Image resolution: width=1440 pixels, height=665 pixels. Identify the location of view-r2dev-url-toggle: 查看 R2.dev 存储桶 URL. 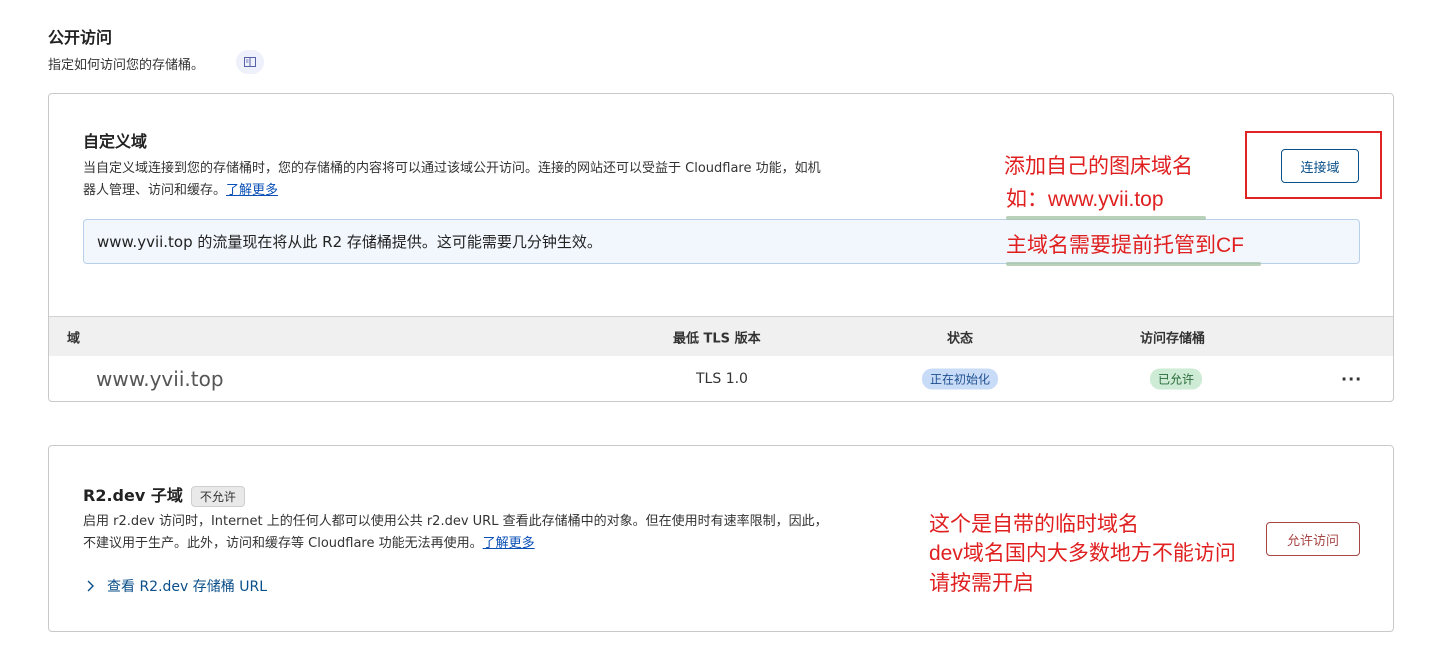
(177, 586).